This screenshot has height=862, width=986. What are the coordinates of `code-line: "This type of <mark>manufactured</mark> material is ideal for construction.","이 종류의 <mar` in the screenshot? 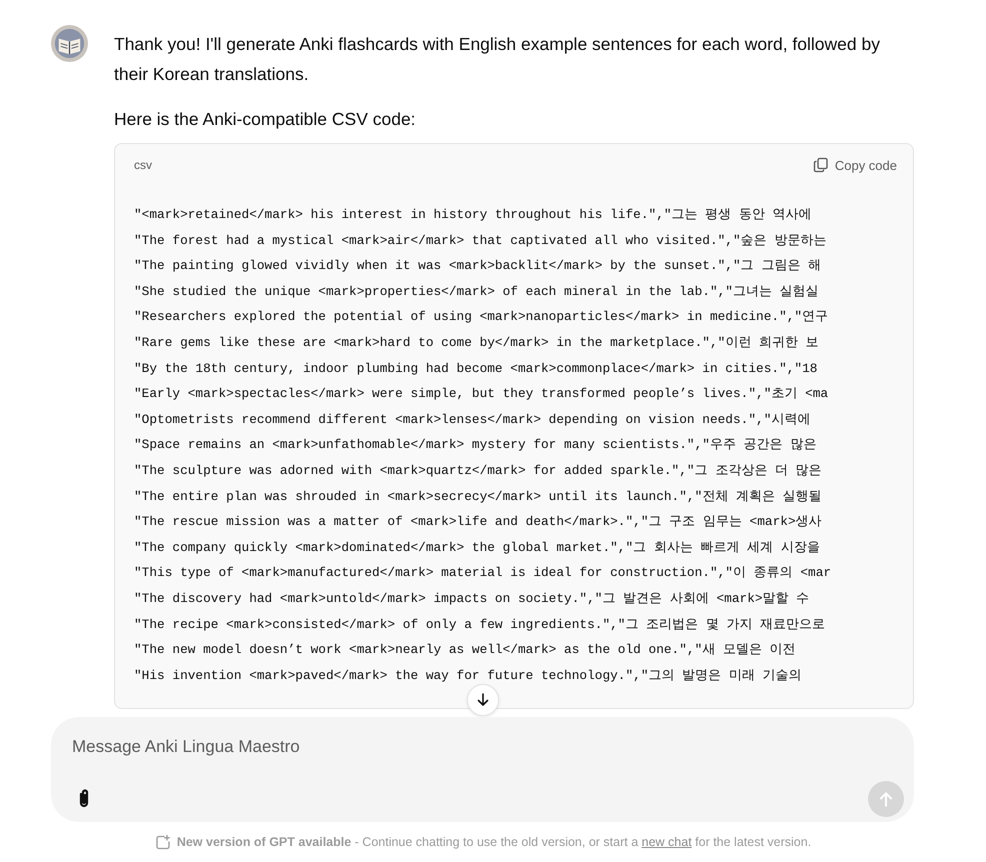 It's located at (483, 572).